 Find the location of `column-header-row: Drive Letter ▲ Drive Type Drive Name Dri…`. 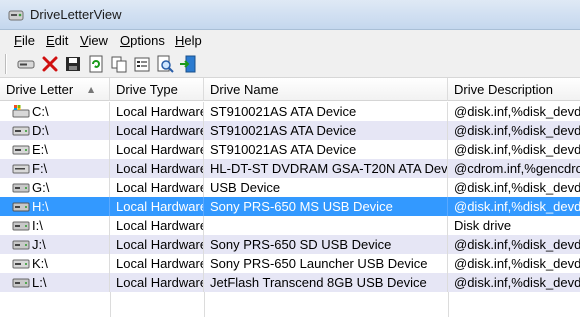

column-header-row: Drive Letter ▲ Drive Type Drive Name Dri… is located at coordinates (290, 89).